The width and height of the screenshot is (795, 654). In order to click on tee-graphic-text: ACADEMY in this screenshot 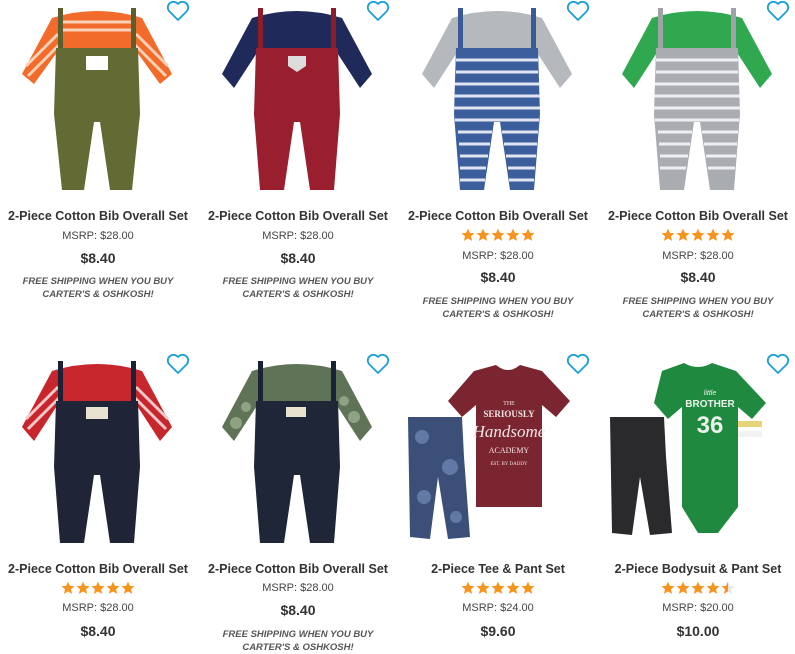, I will do `click(509, 450)`.